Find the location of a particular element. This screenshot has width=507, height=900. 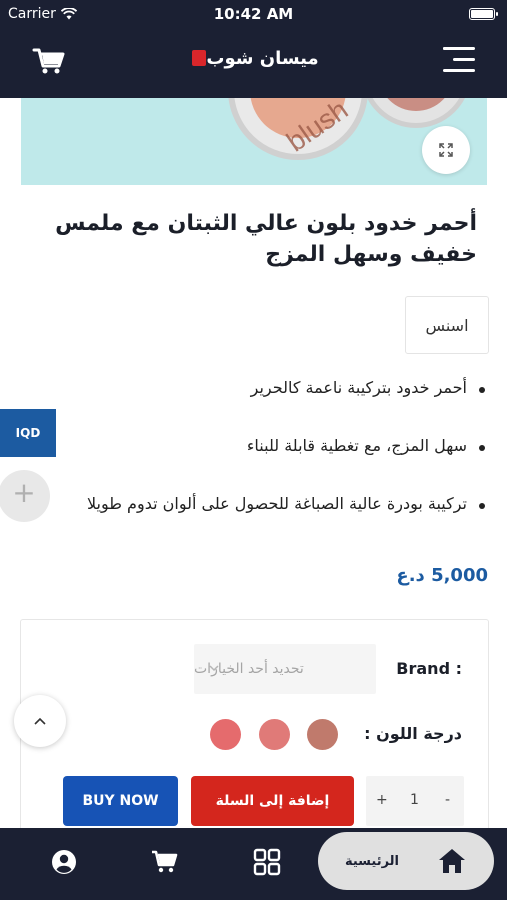

scroll-to-top-button is located at coordinates (40, 721).